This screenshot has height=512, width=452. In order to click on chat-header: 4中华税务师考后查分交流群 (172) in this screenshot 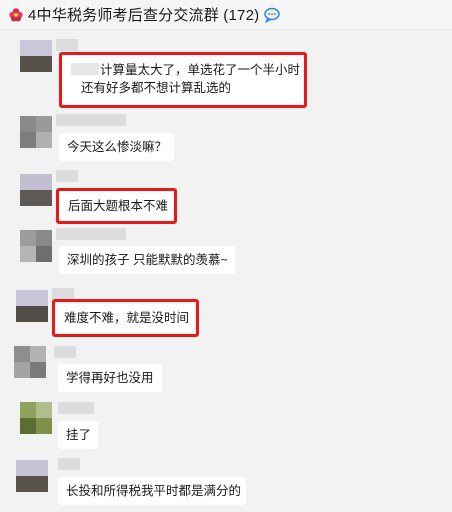, I will do `click(226, 15)`.